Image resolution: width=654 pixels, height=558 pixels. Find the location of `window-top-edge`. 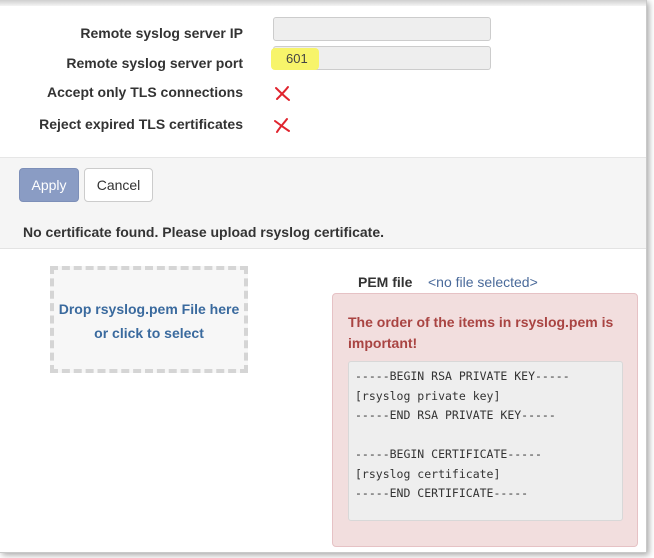

window-top-edge is located at coordinates (323, 3).